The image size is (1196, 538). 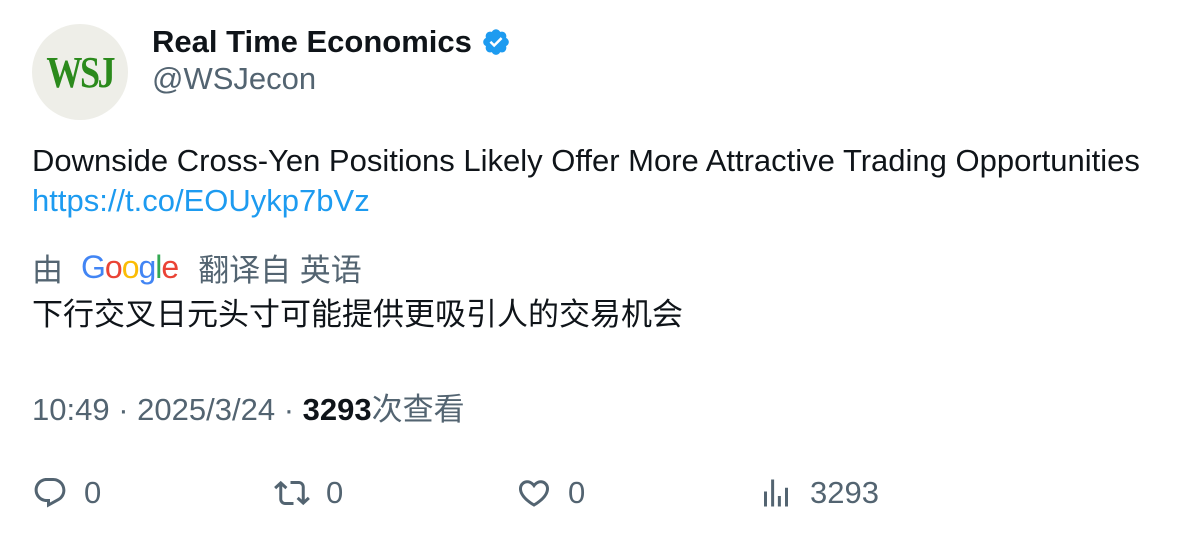 I want to click on google-logo: Google, so click(x=130, y=267).